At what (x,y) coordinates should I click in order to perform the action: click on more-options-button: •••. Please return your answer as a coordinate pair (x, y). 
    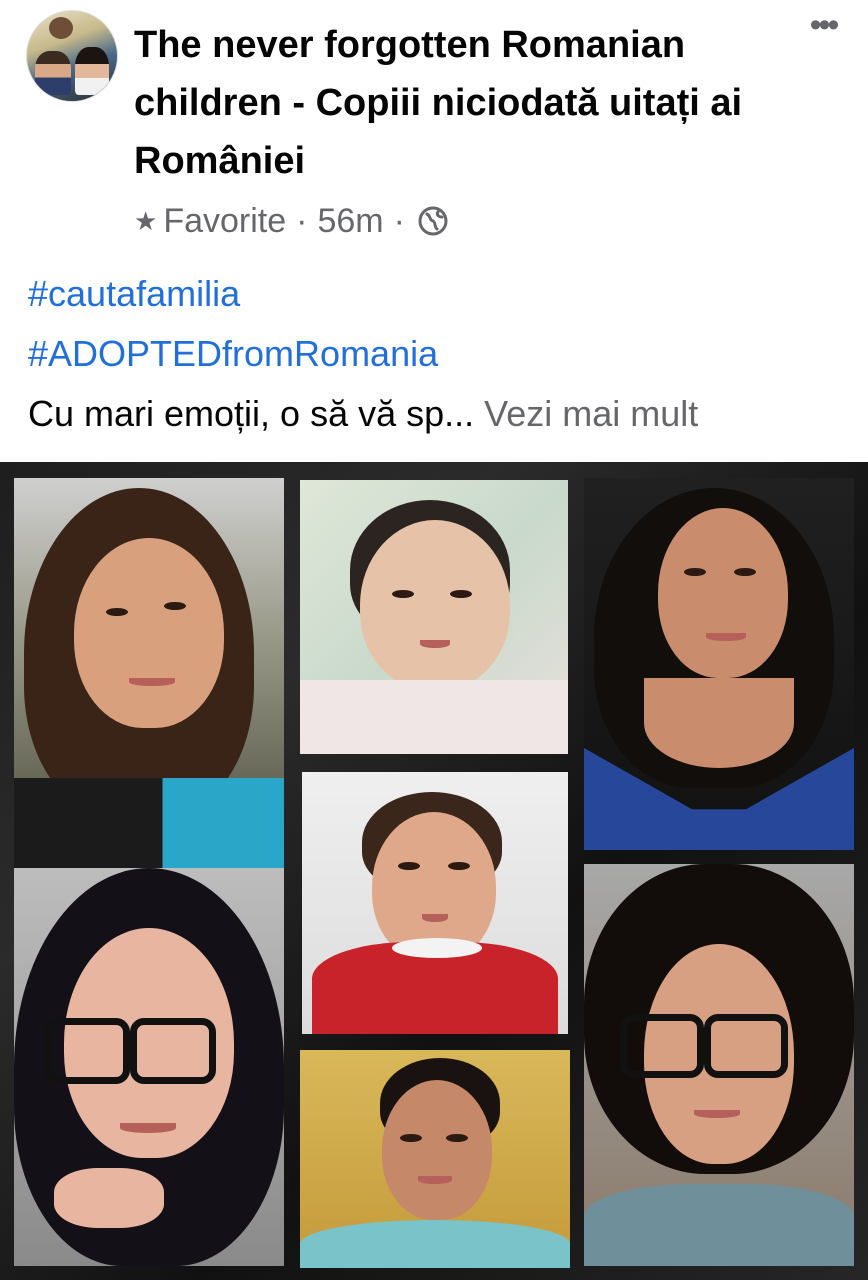
    Looking at the image, I should click on (823, 29).